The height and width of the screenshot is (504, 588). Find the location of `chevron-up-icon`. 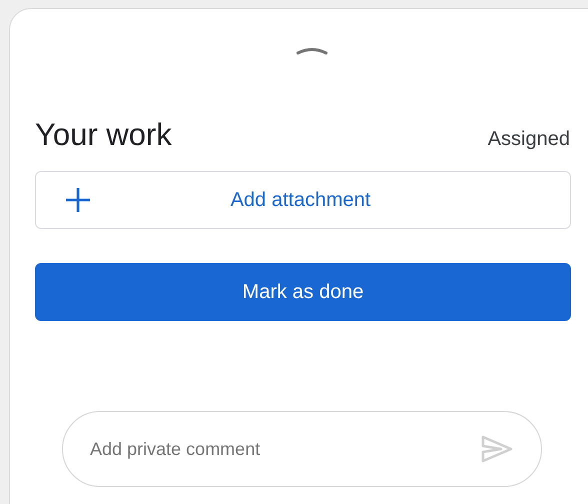

chevron-up-icon is located at coordinates (312, 50).